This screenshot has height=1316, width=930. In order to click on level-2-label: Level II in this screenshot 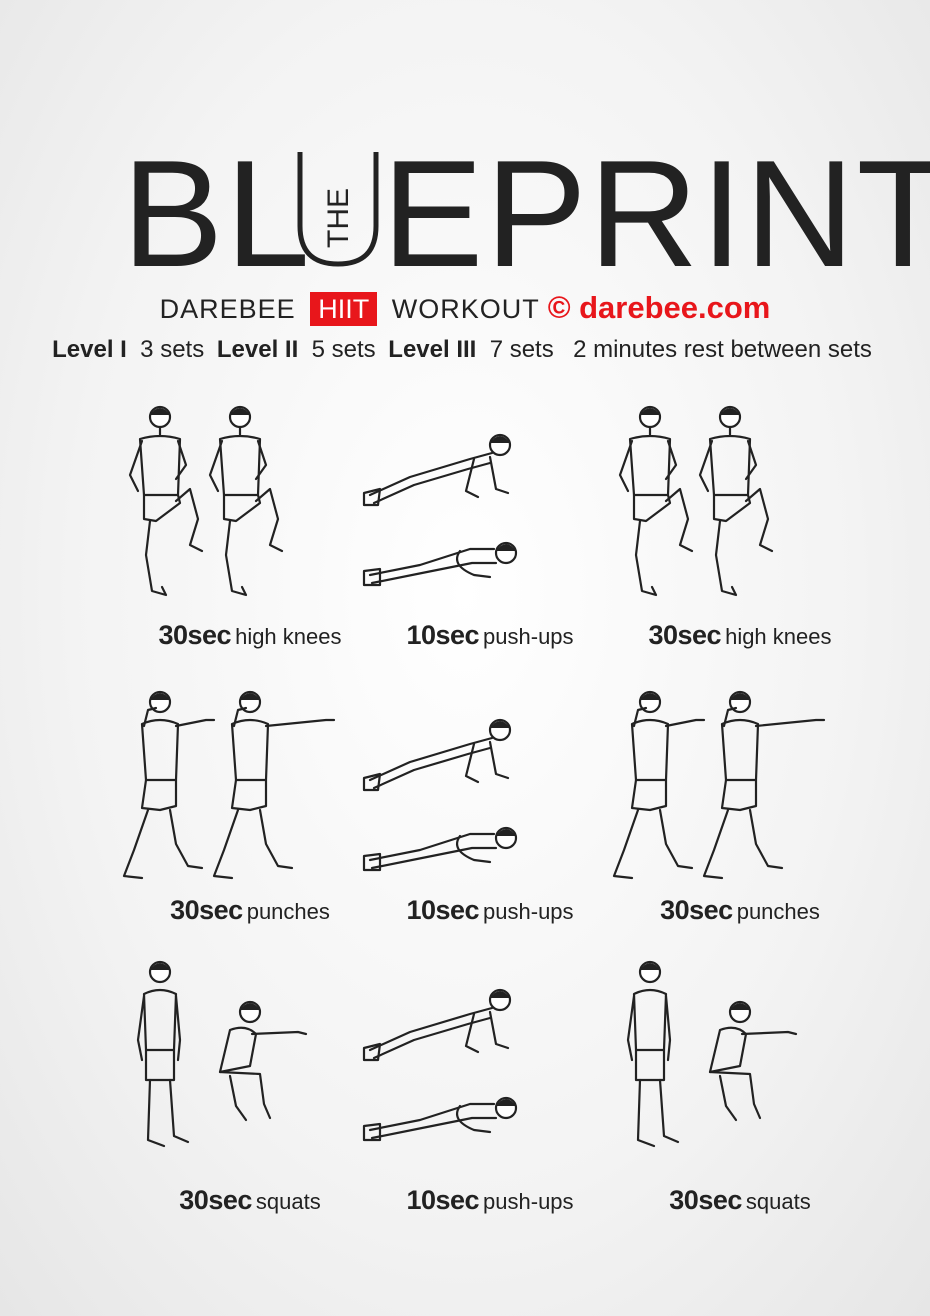, I will do `click(257, 349)`.